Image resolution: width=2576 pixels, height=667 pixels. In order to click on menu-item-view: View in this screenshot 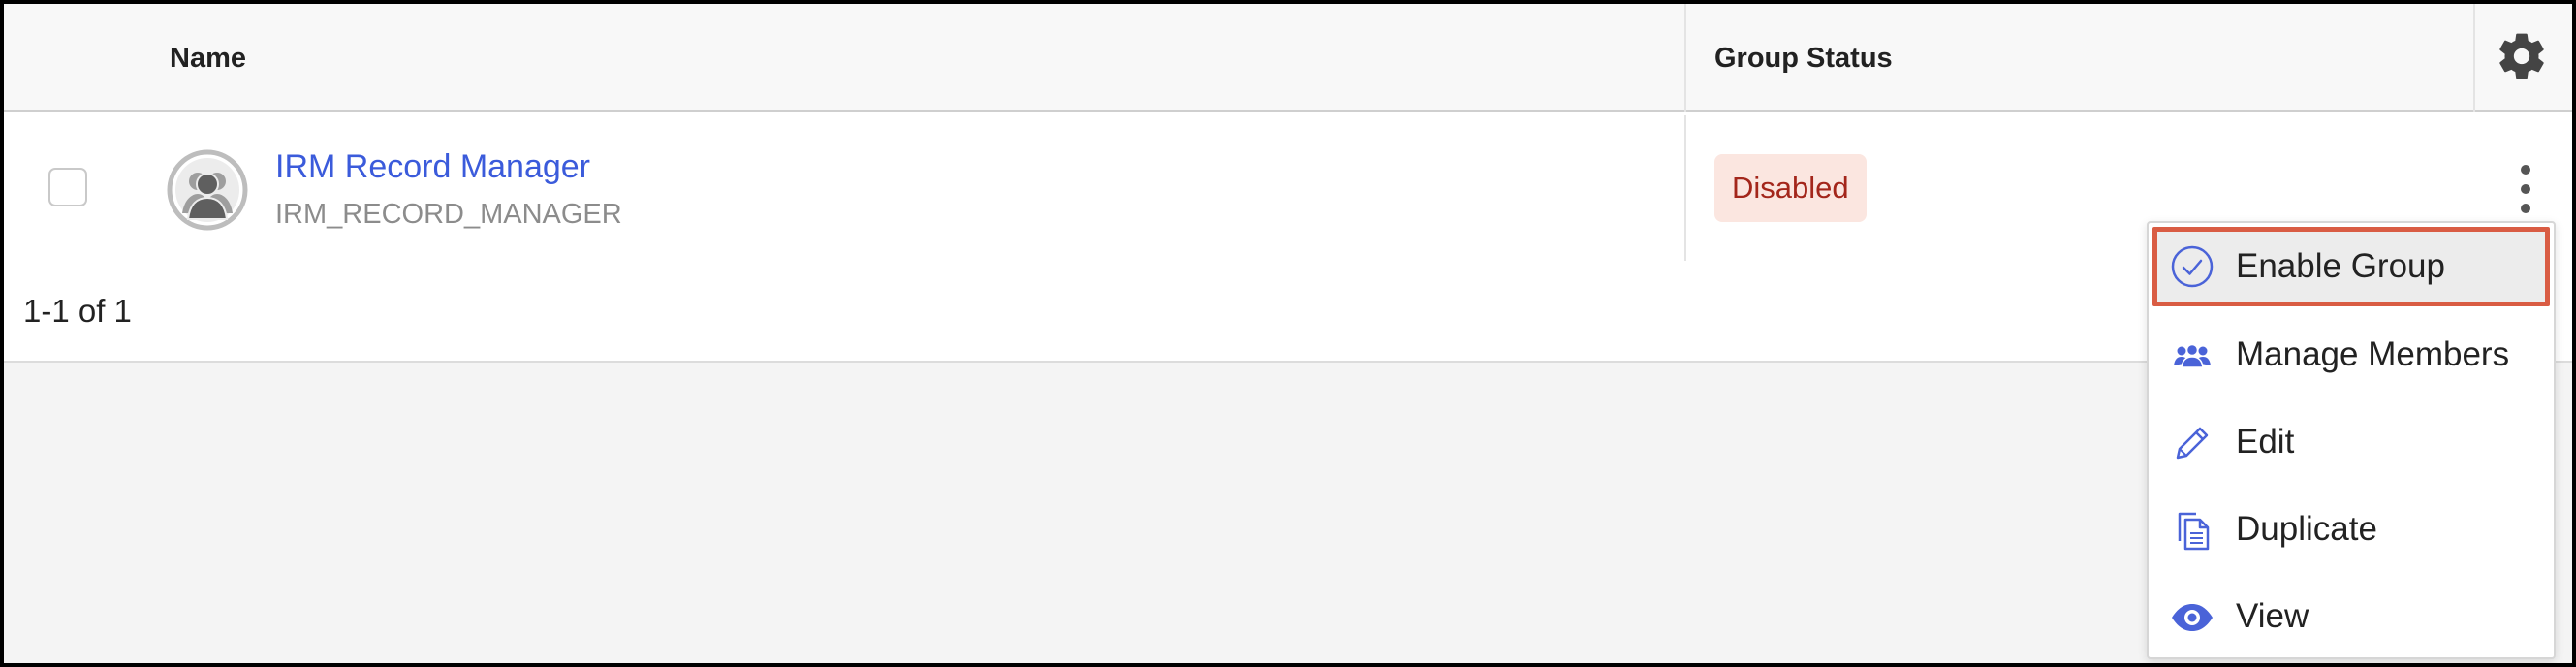, I will do `click(2351, 617)`.